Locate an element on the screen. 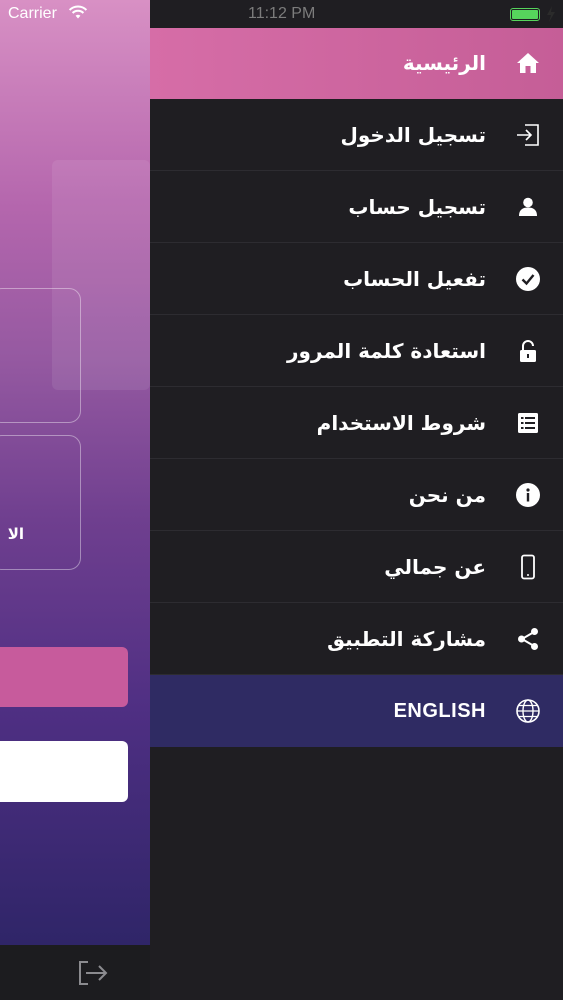  menu-item-label: تفعيل الحساب is located at coordinates (414, 279).